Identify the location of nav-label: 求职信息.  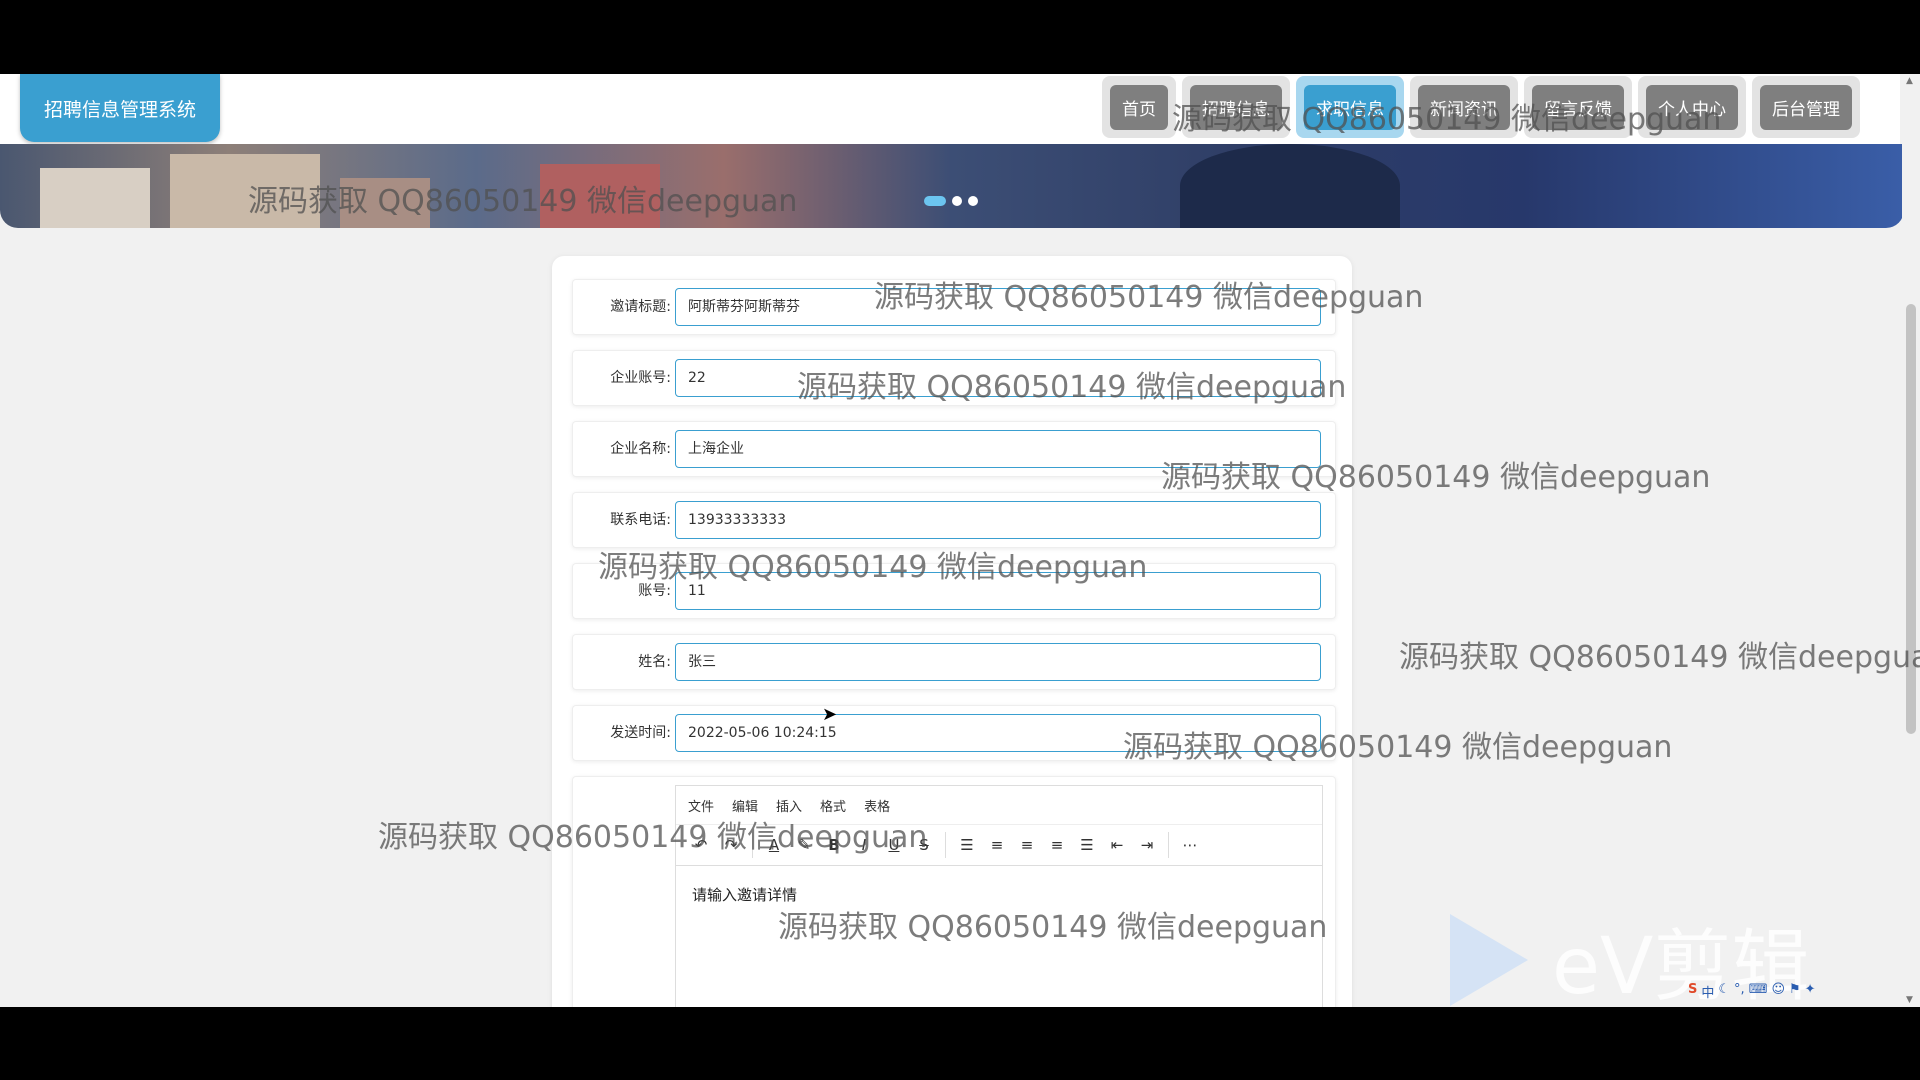
(1350, 107).